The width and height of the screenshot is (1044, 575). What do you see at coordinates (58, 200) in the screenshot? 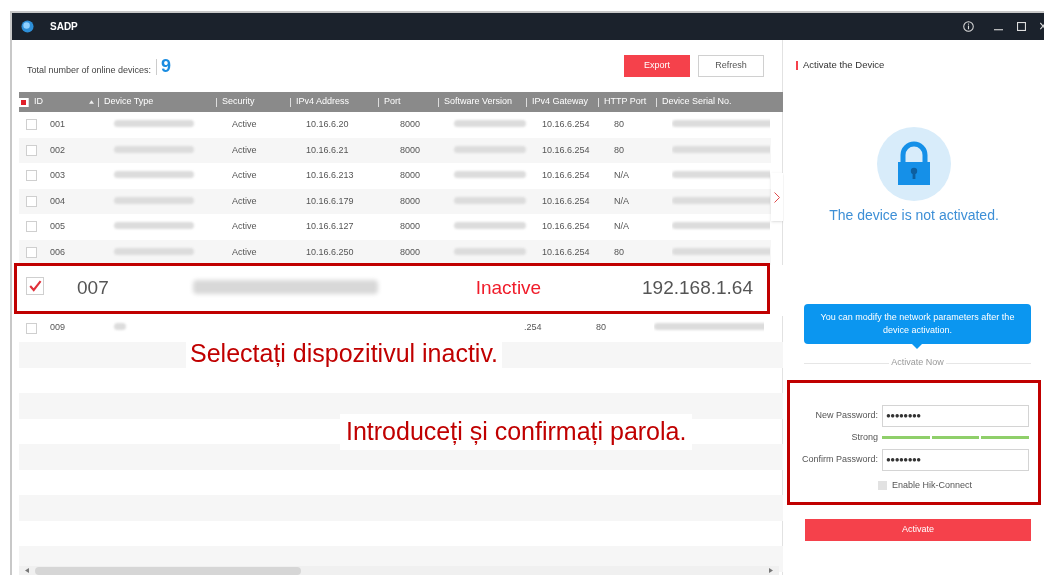
I see `table-cell: 004` at bounding box center [58, 200].